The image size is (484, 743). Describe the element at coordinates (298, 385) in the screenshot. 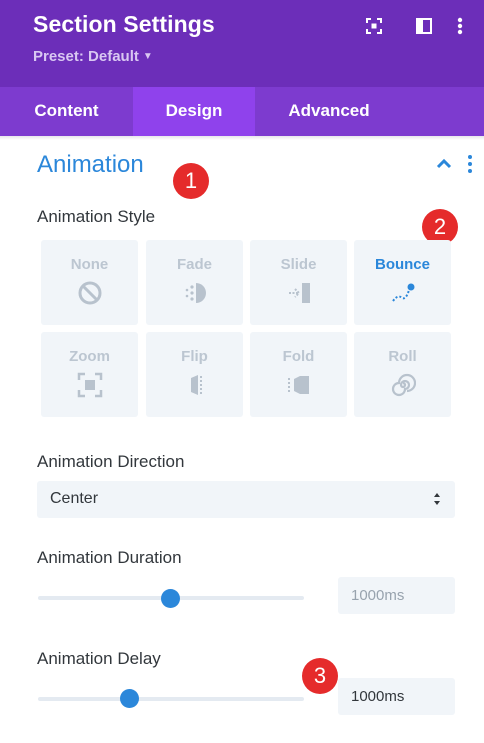

I see `fold-icon` at that location.